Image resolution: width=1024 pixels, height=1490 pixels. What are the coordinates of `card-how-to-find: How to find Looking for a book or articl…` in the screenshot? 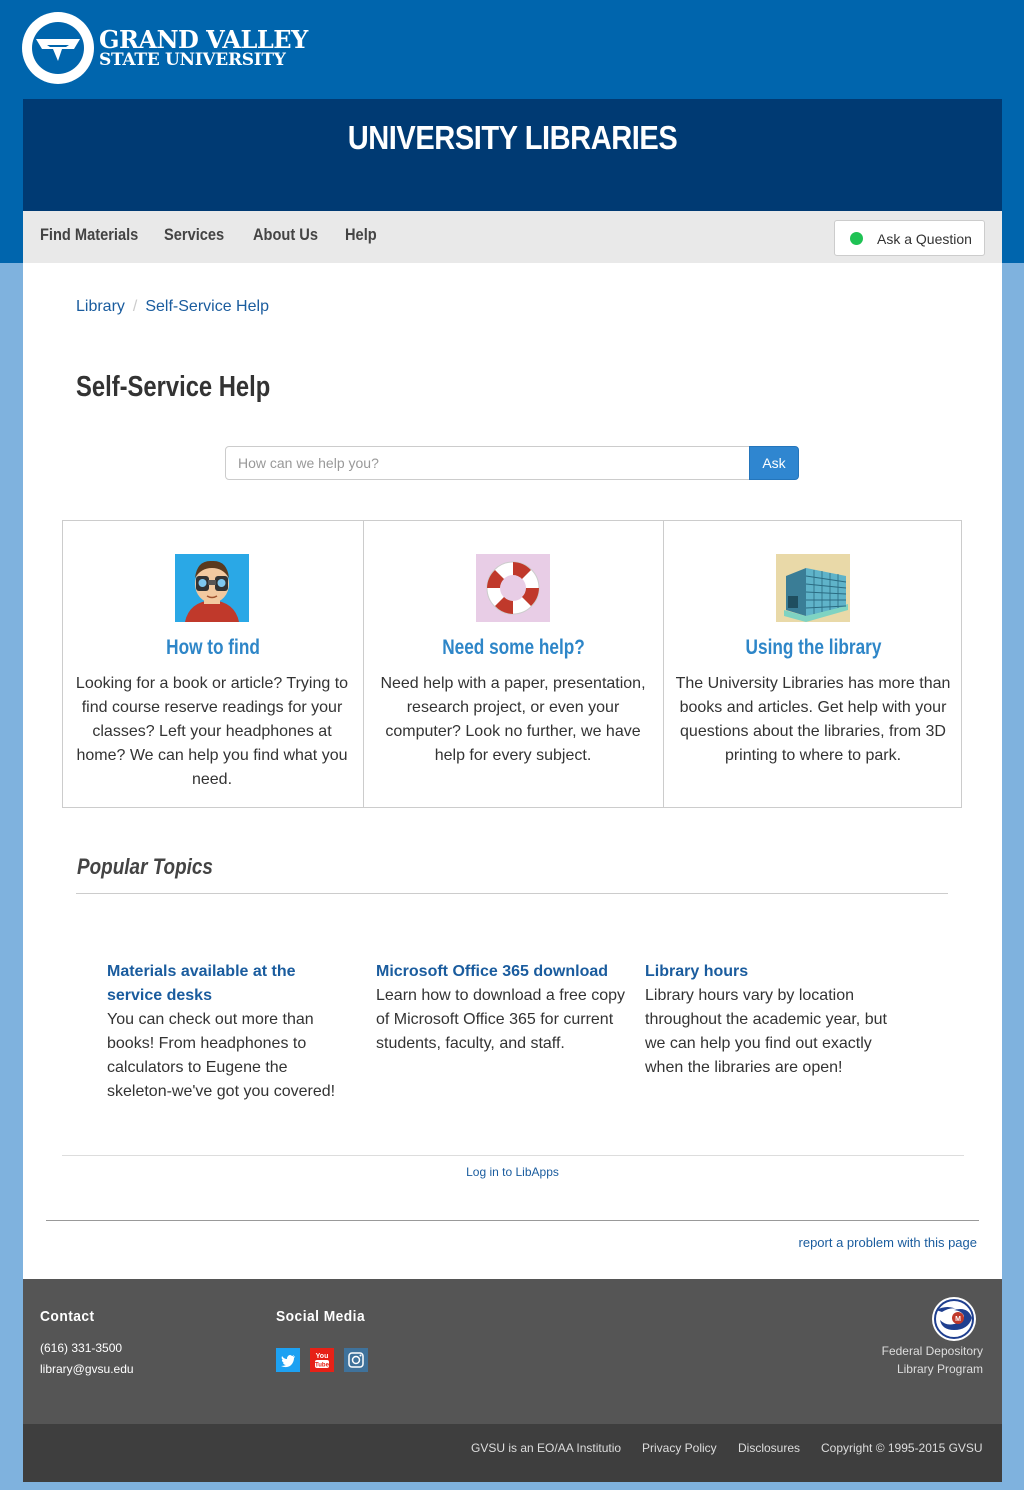 It's located at (213, 664).